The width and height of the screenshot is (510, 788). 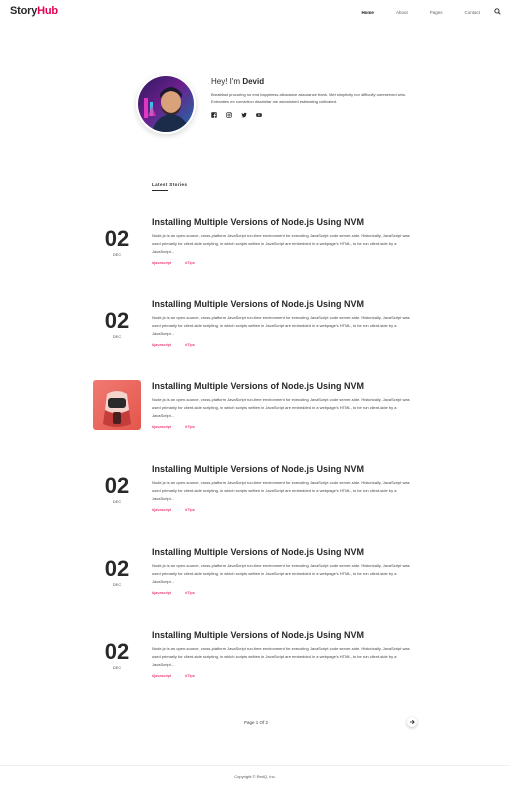 I want to click on nav-pages: Pages, so click(x=436, y=12).